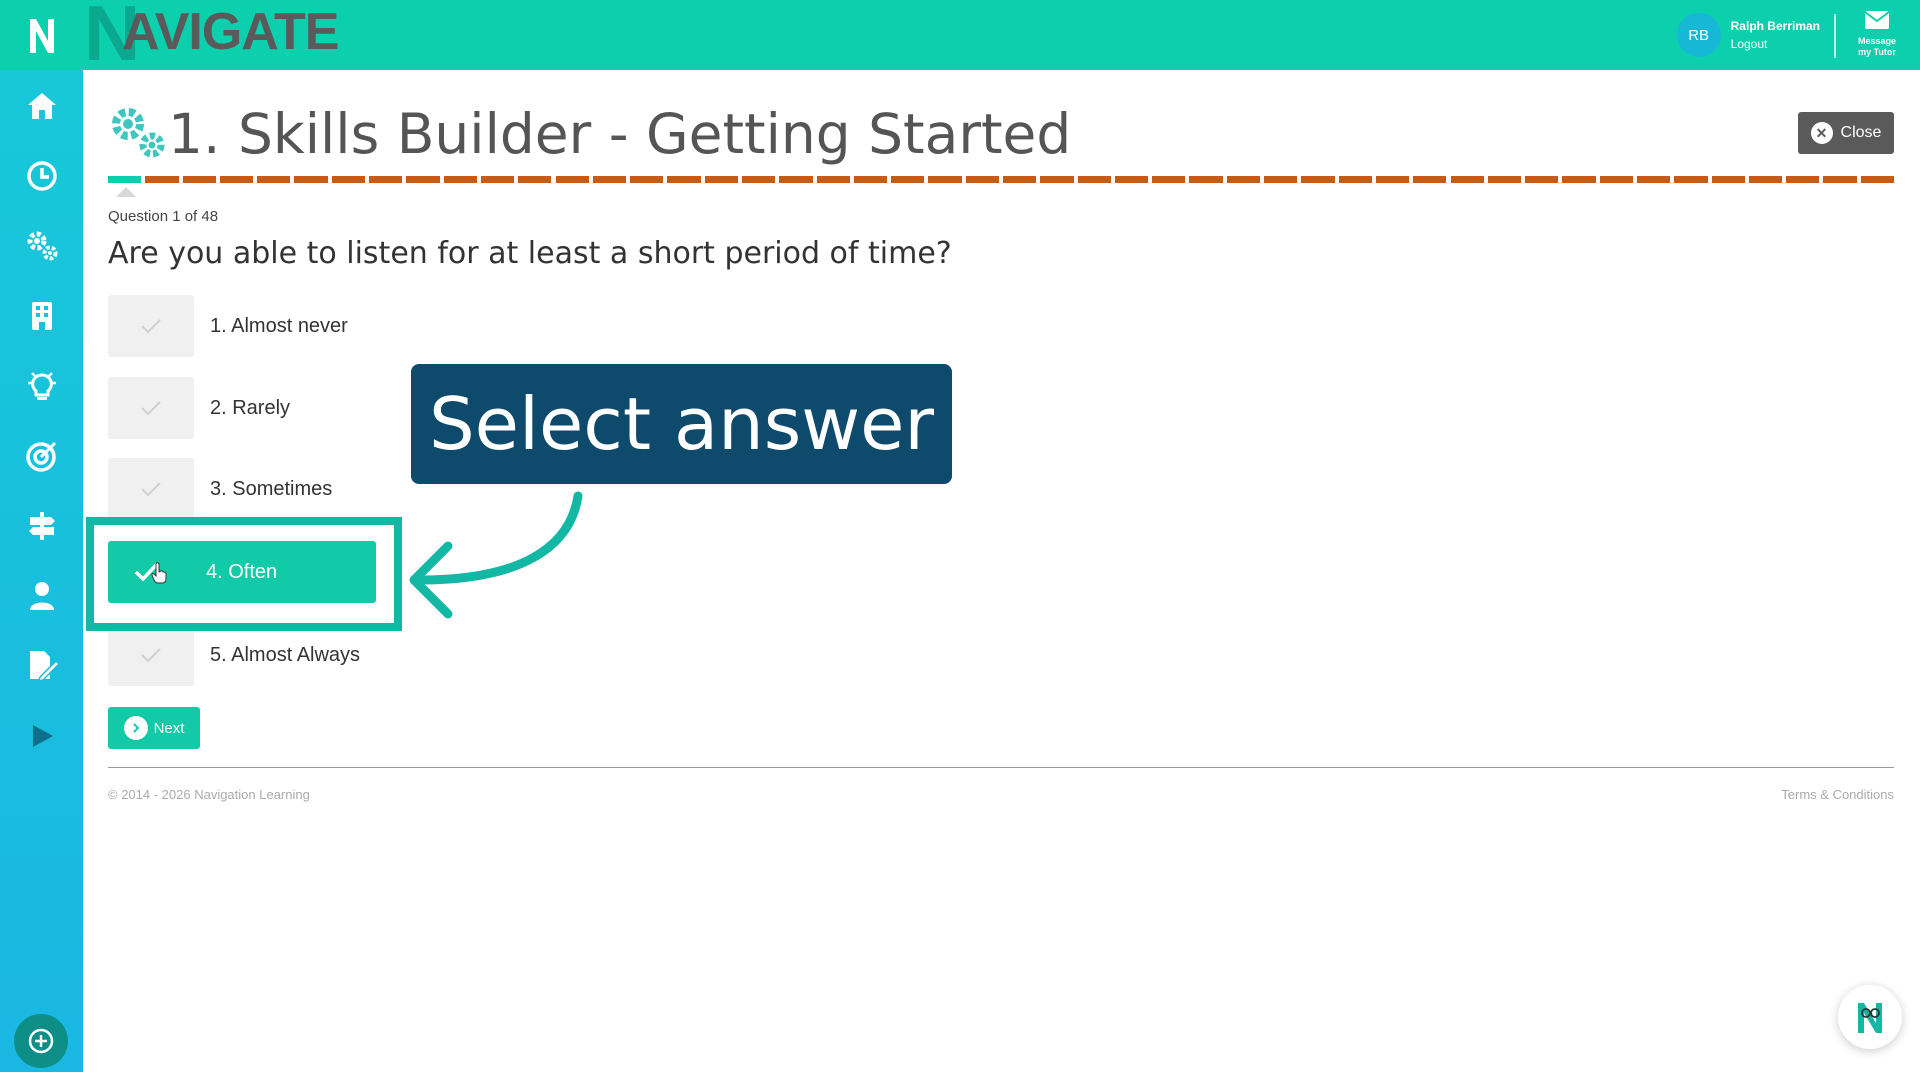  What do you see at coordinates (169, 728) in the screenshot?
I see `next-label: Next` at bounding box center [169, 728].